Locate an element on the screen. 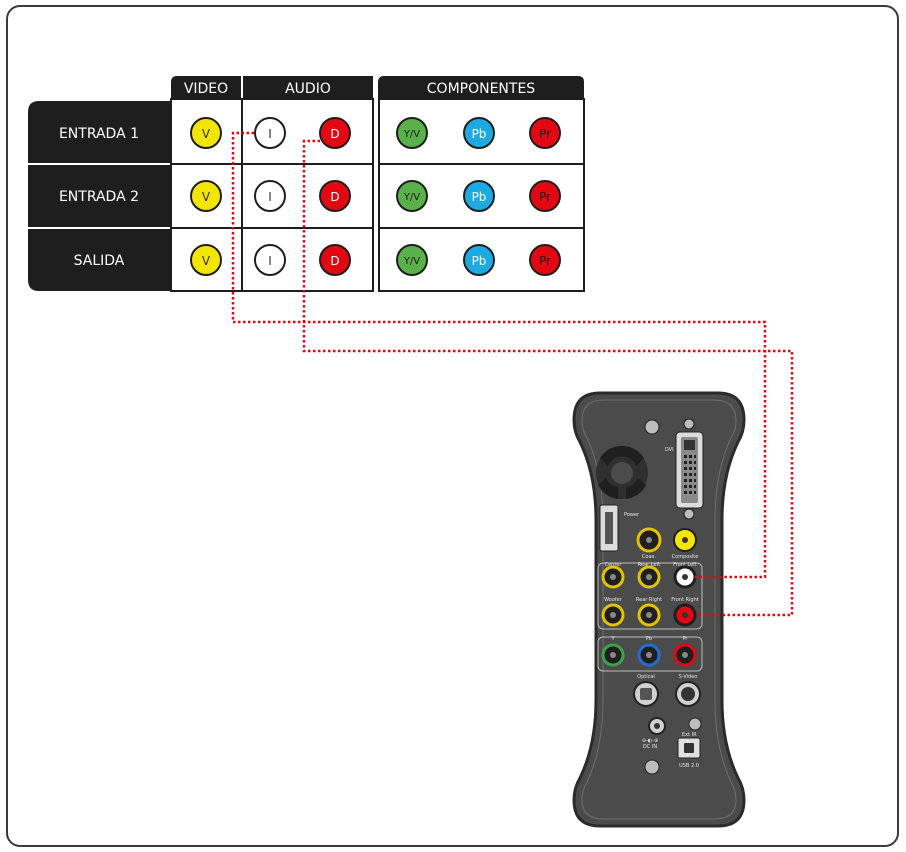  optical-port-slot is located at coordinates (646, 694).